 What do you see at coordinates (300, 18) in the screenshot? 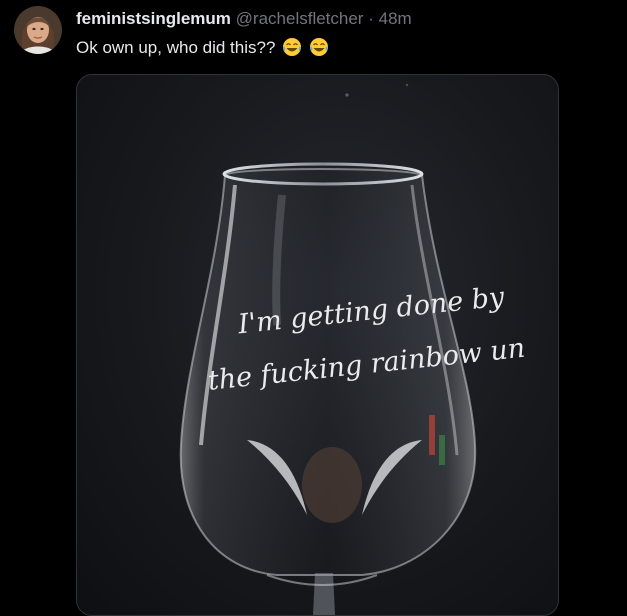
I see `user-handle: @rachelsfletcher` at bounding box center [300, 18].